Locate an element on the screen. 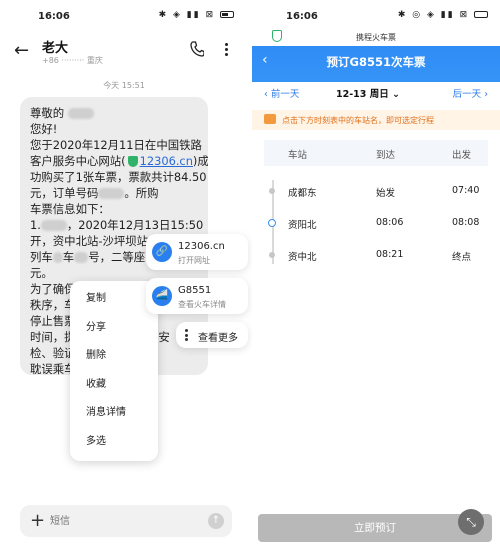  stop-station: 资中北 is located at coordinates (302, 256).